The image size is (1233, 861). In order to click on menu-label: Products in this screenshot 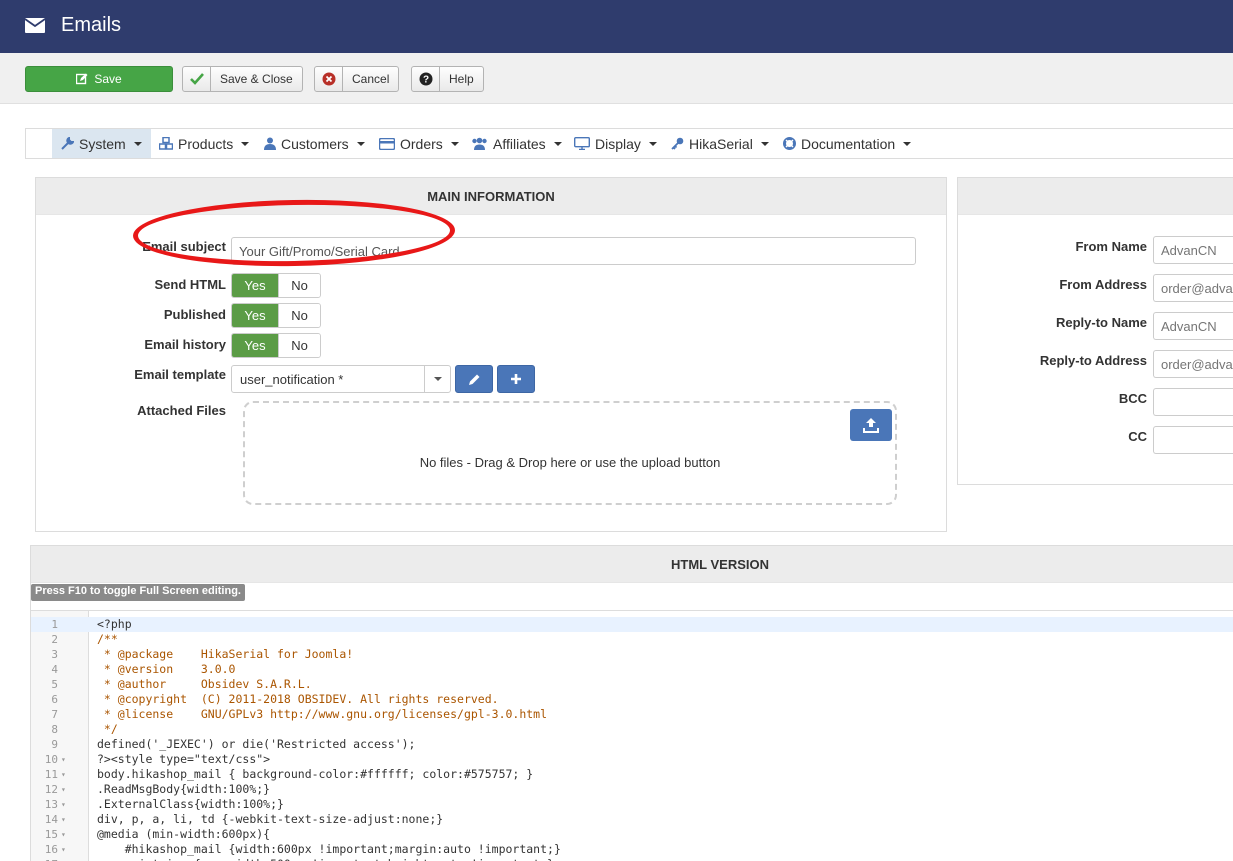, I will do `click(206, 143)`.